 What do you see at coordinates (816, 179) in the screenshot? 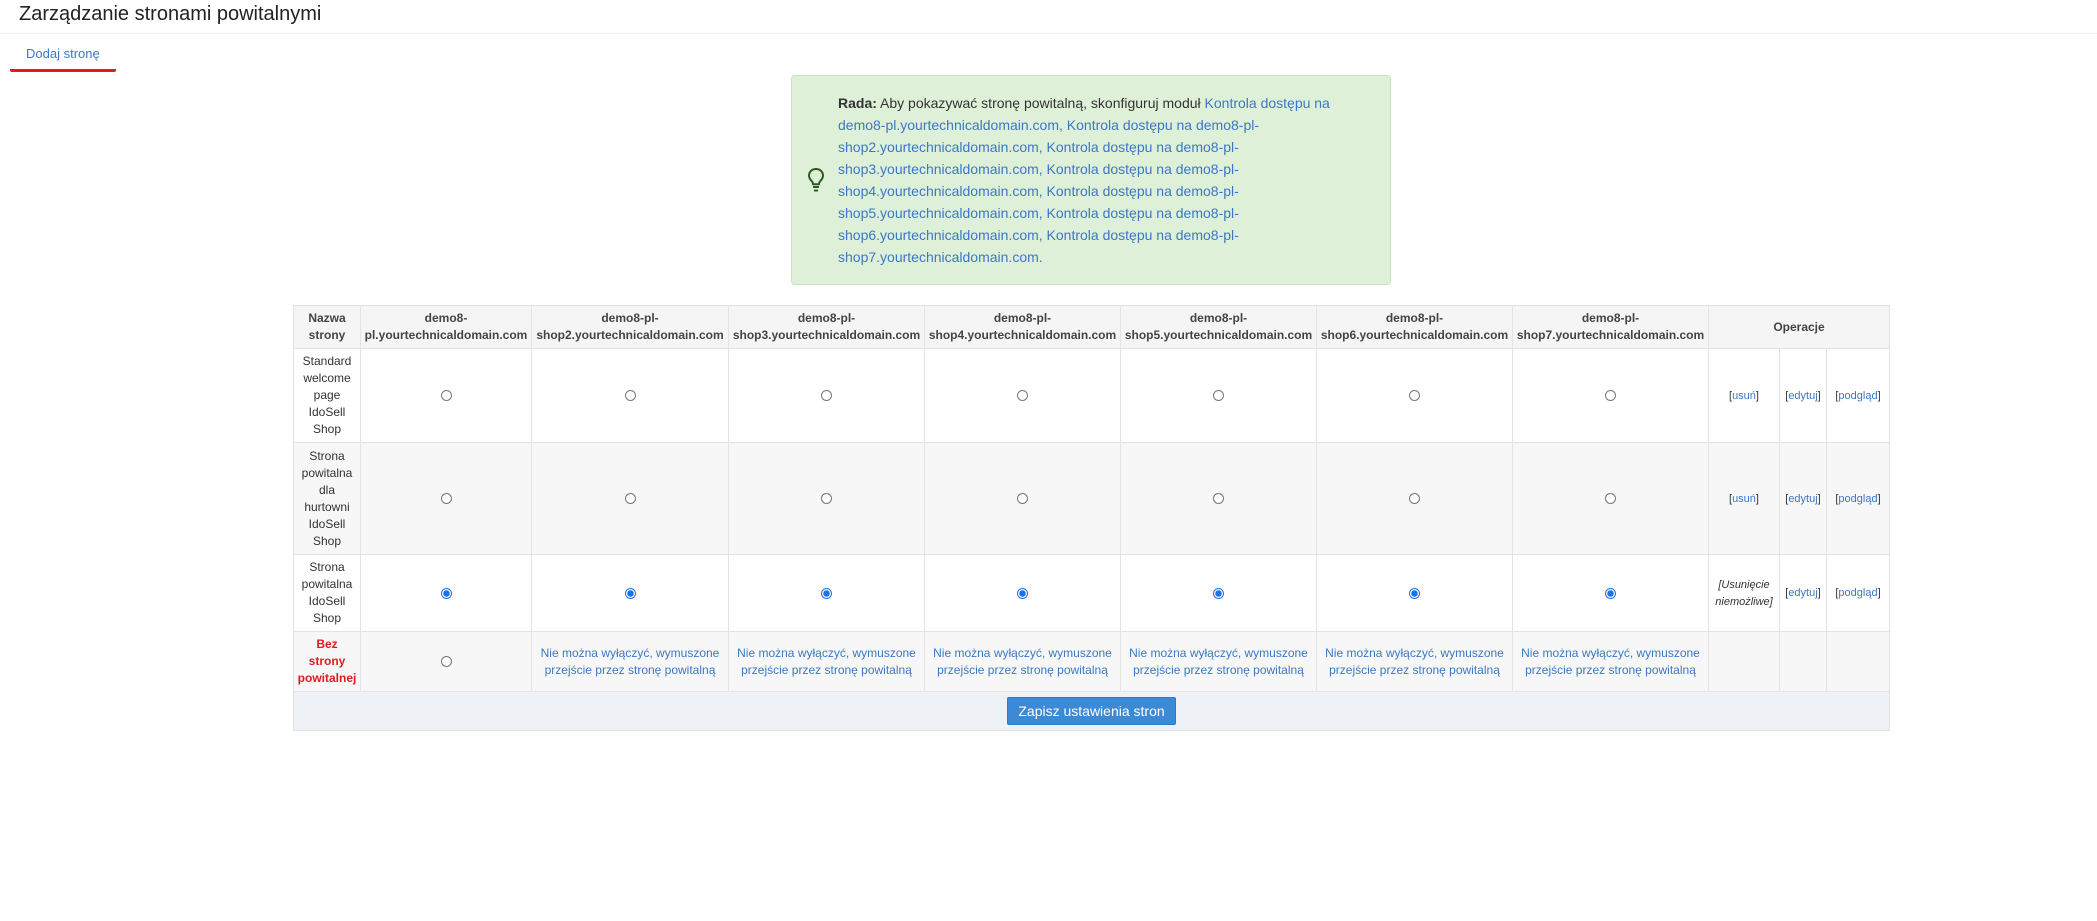
I see `lightbulb-icon` at bounding box center [816, 179].